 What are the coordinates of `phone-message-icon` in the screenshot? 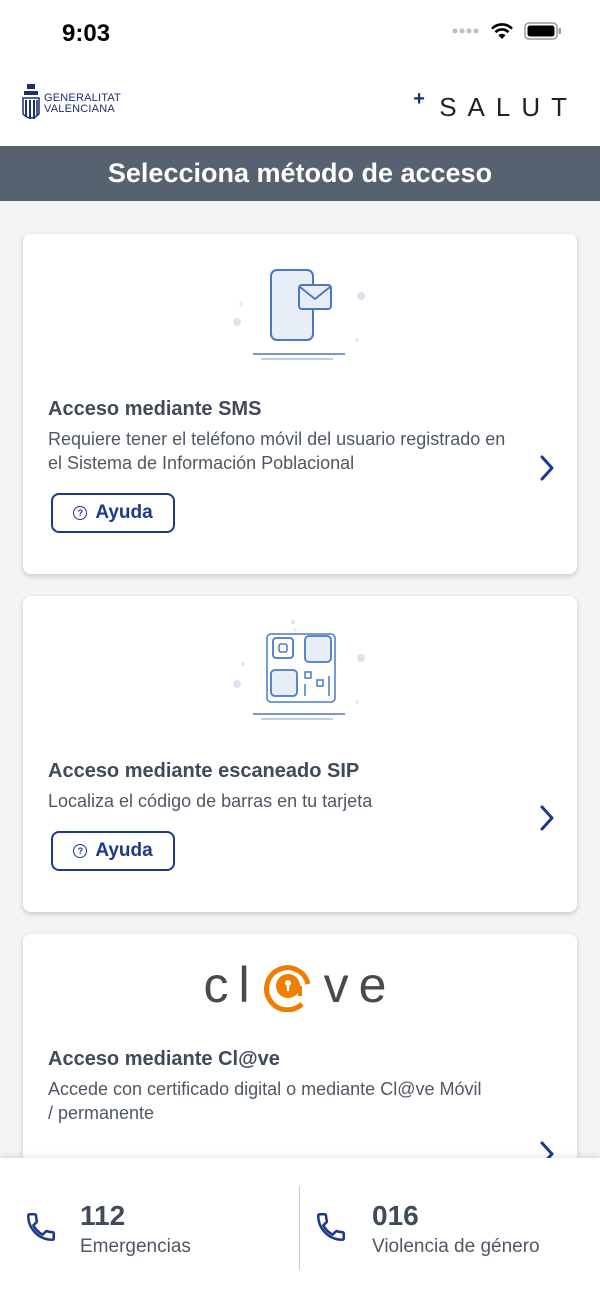 It's located at (299, 314).